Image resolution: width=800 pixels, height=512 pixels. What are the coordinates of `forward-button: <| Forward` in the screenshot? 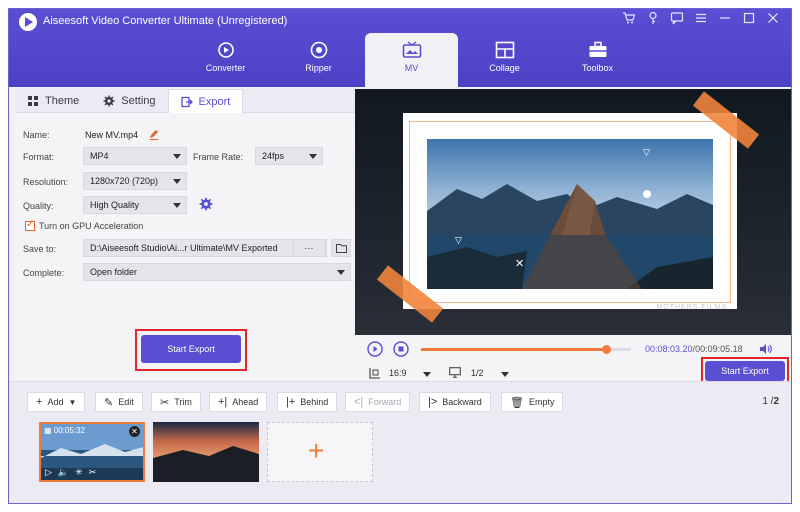 It's located at (378, 402).